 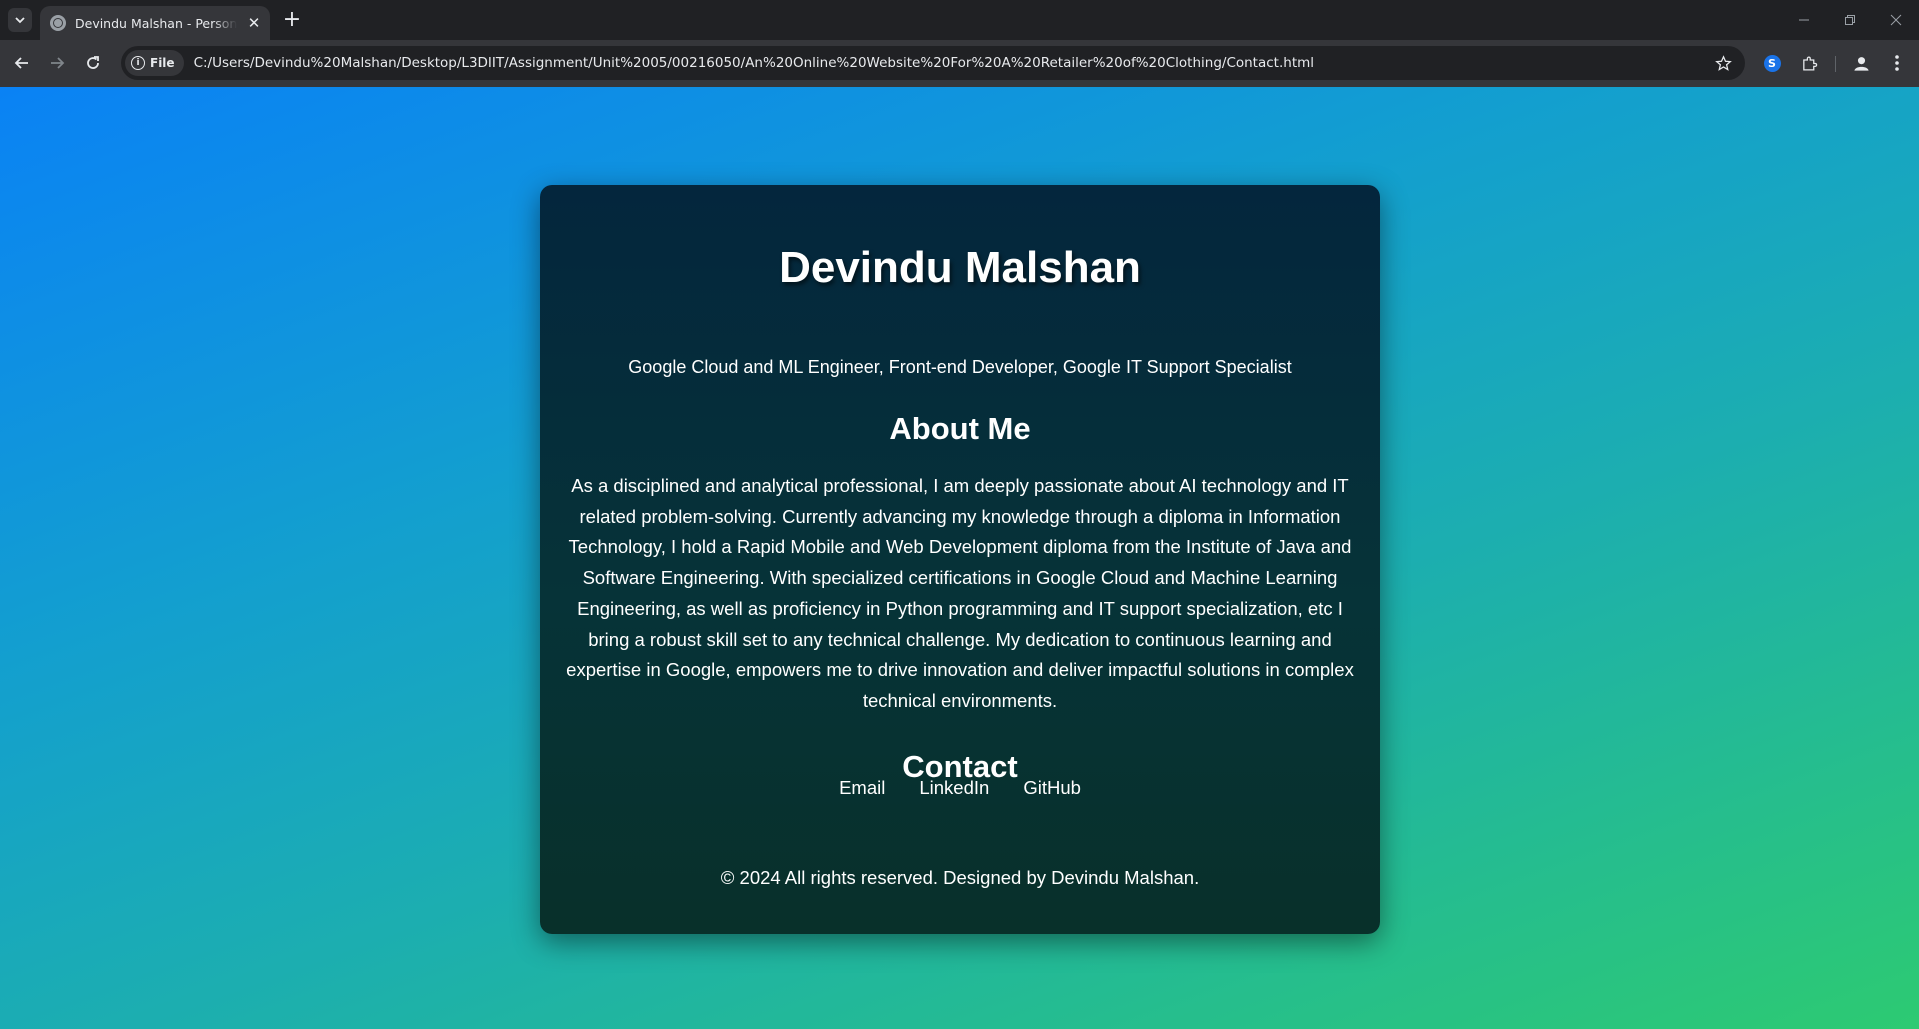 What do you see at coordinates (1896, 20) in the screenshot?
I see `window-close-icon` at bounding box center [1896, 20].